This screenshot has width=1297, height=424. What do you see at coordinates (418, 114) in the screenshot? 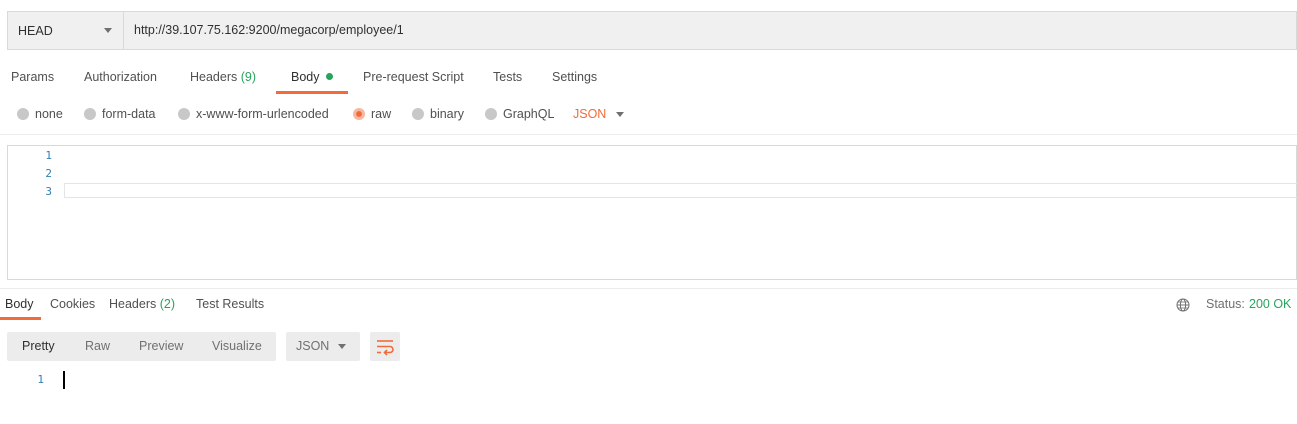
I see `radio-binary` at bounding box center [418, 114].